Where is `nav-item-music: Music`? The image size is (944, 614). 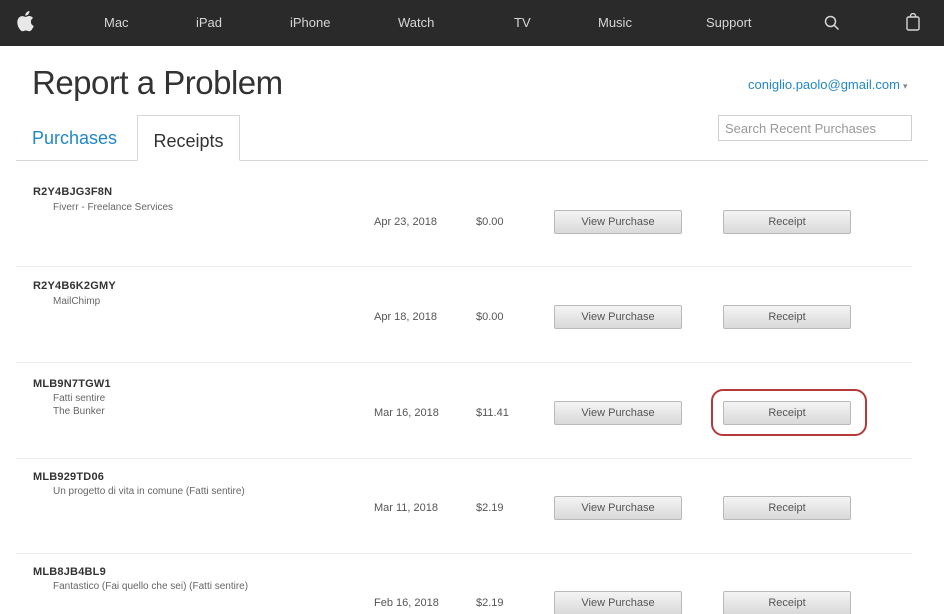 nav-item-music: Music is located at coordinates (615, 23).